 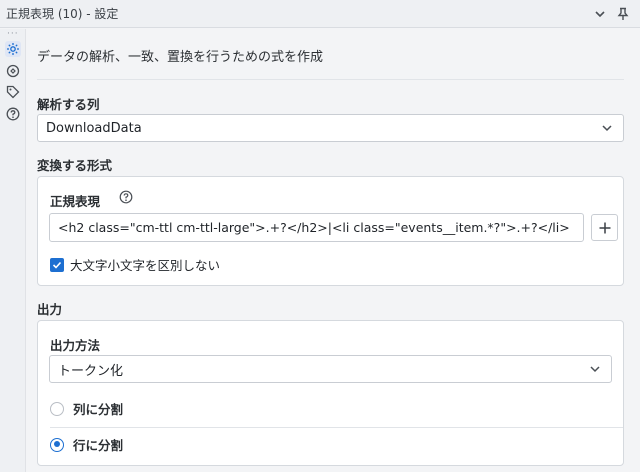 I want to click on case-insensitive-checkbox, so click(x=57, y=264).